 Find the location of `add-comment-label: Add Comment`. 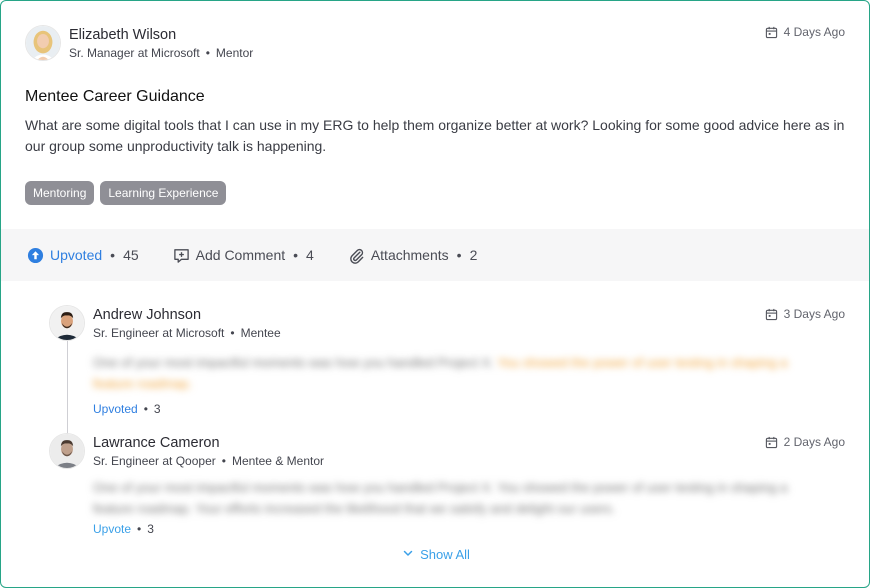

add-comment-label: Add Comment is located at coordinates (240, 255).